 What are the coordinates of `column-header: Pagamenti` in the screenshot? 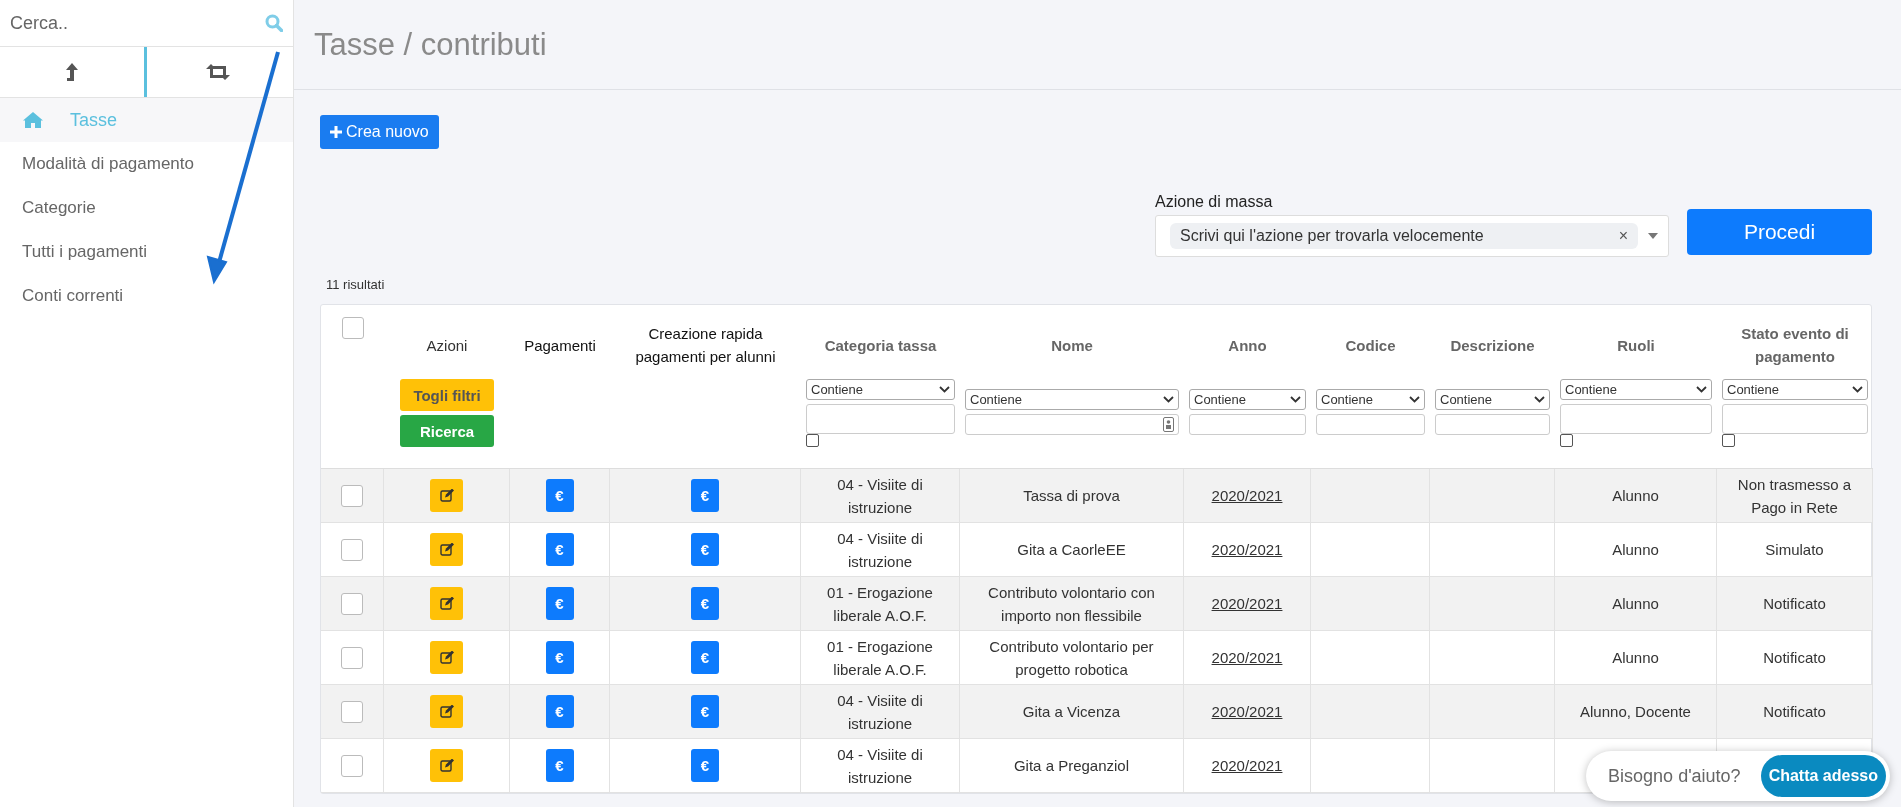 It's located at (560, 345).